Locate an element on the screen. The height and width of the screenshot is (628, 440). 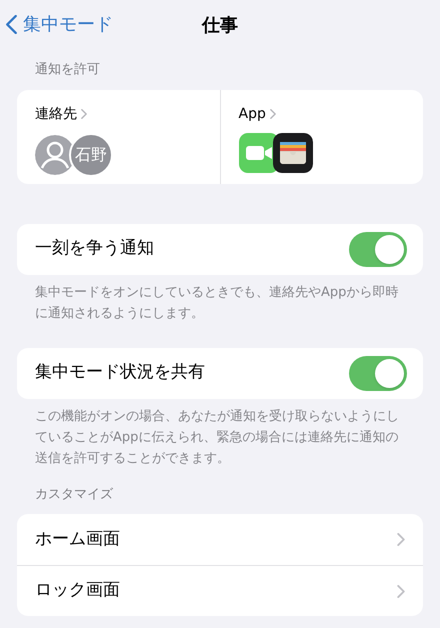
page-title: 仕事 is located at coordinates (220, 26).